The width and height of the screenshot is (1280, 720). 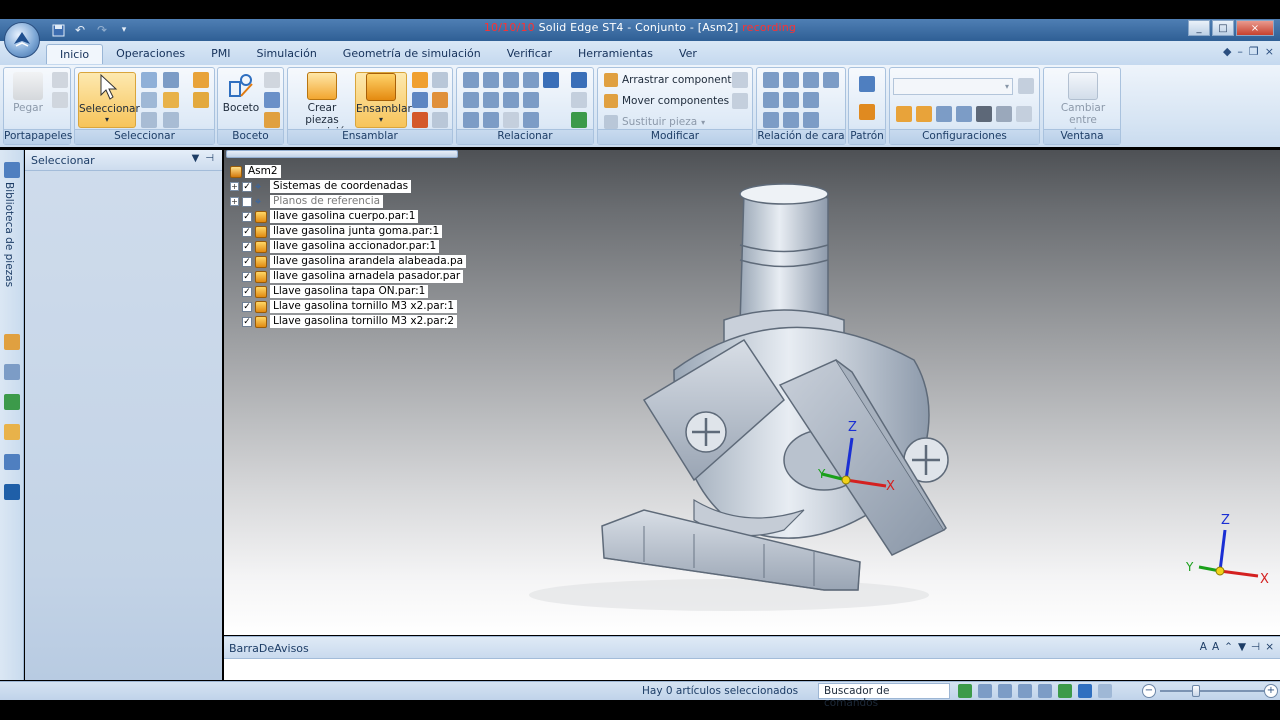 I want to click on zoom-out-button: −, so click(x=1149, y=691).